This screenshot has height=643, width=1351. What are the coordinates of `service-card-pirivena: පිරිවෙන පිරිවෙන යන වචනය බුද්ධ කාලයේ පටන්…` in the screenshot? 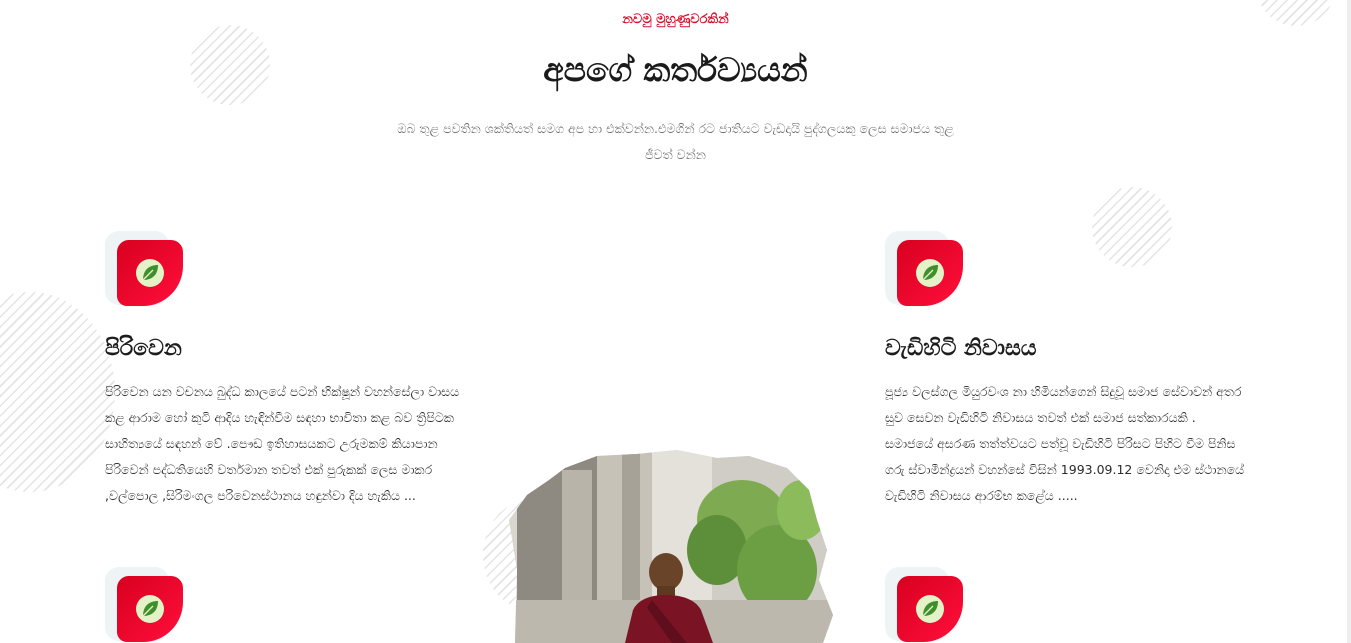 It's located at (285, 370).